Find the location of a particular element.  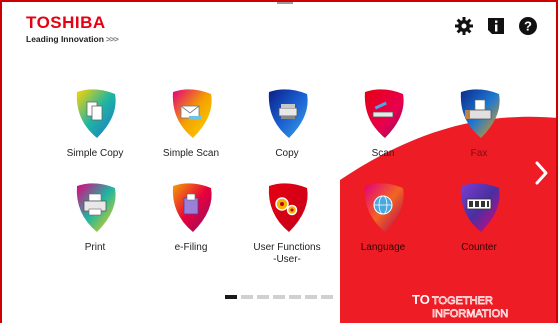

app-label: Scan is located at coordinates (383, 153).